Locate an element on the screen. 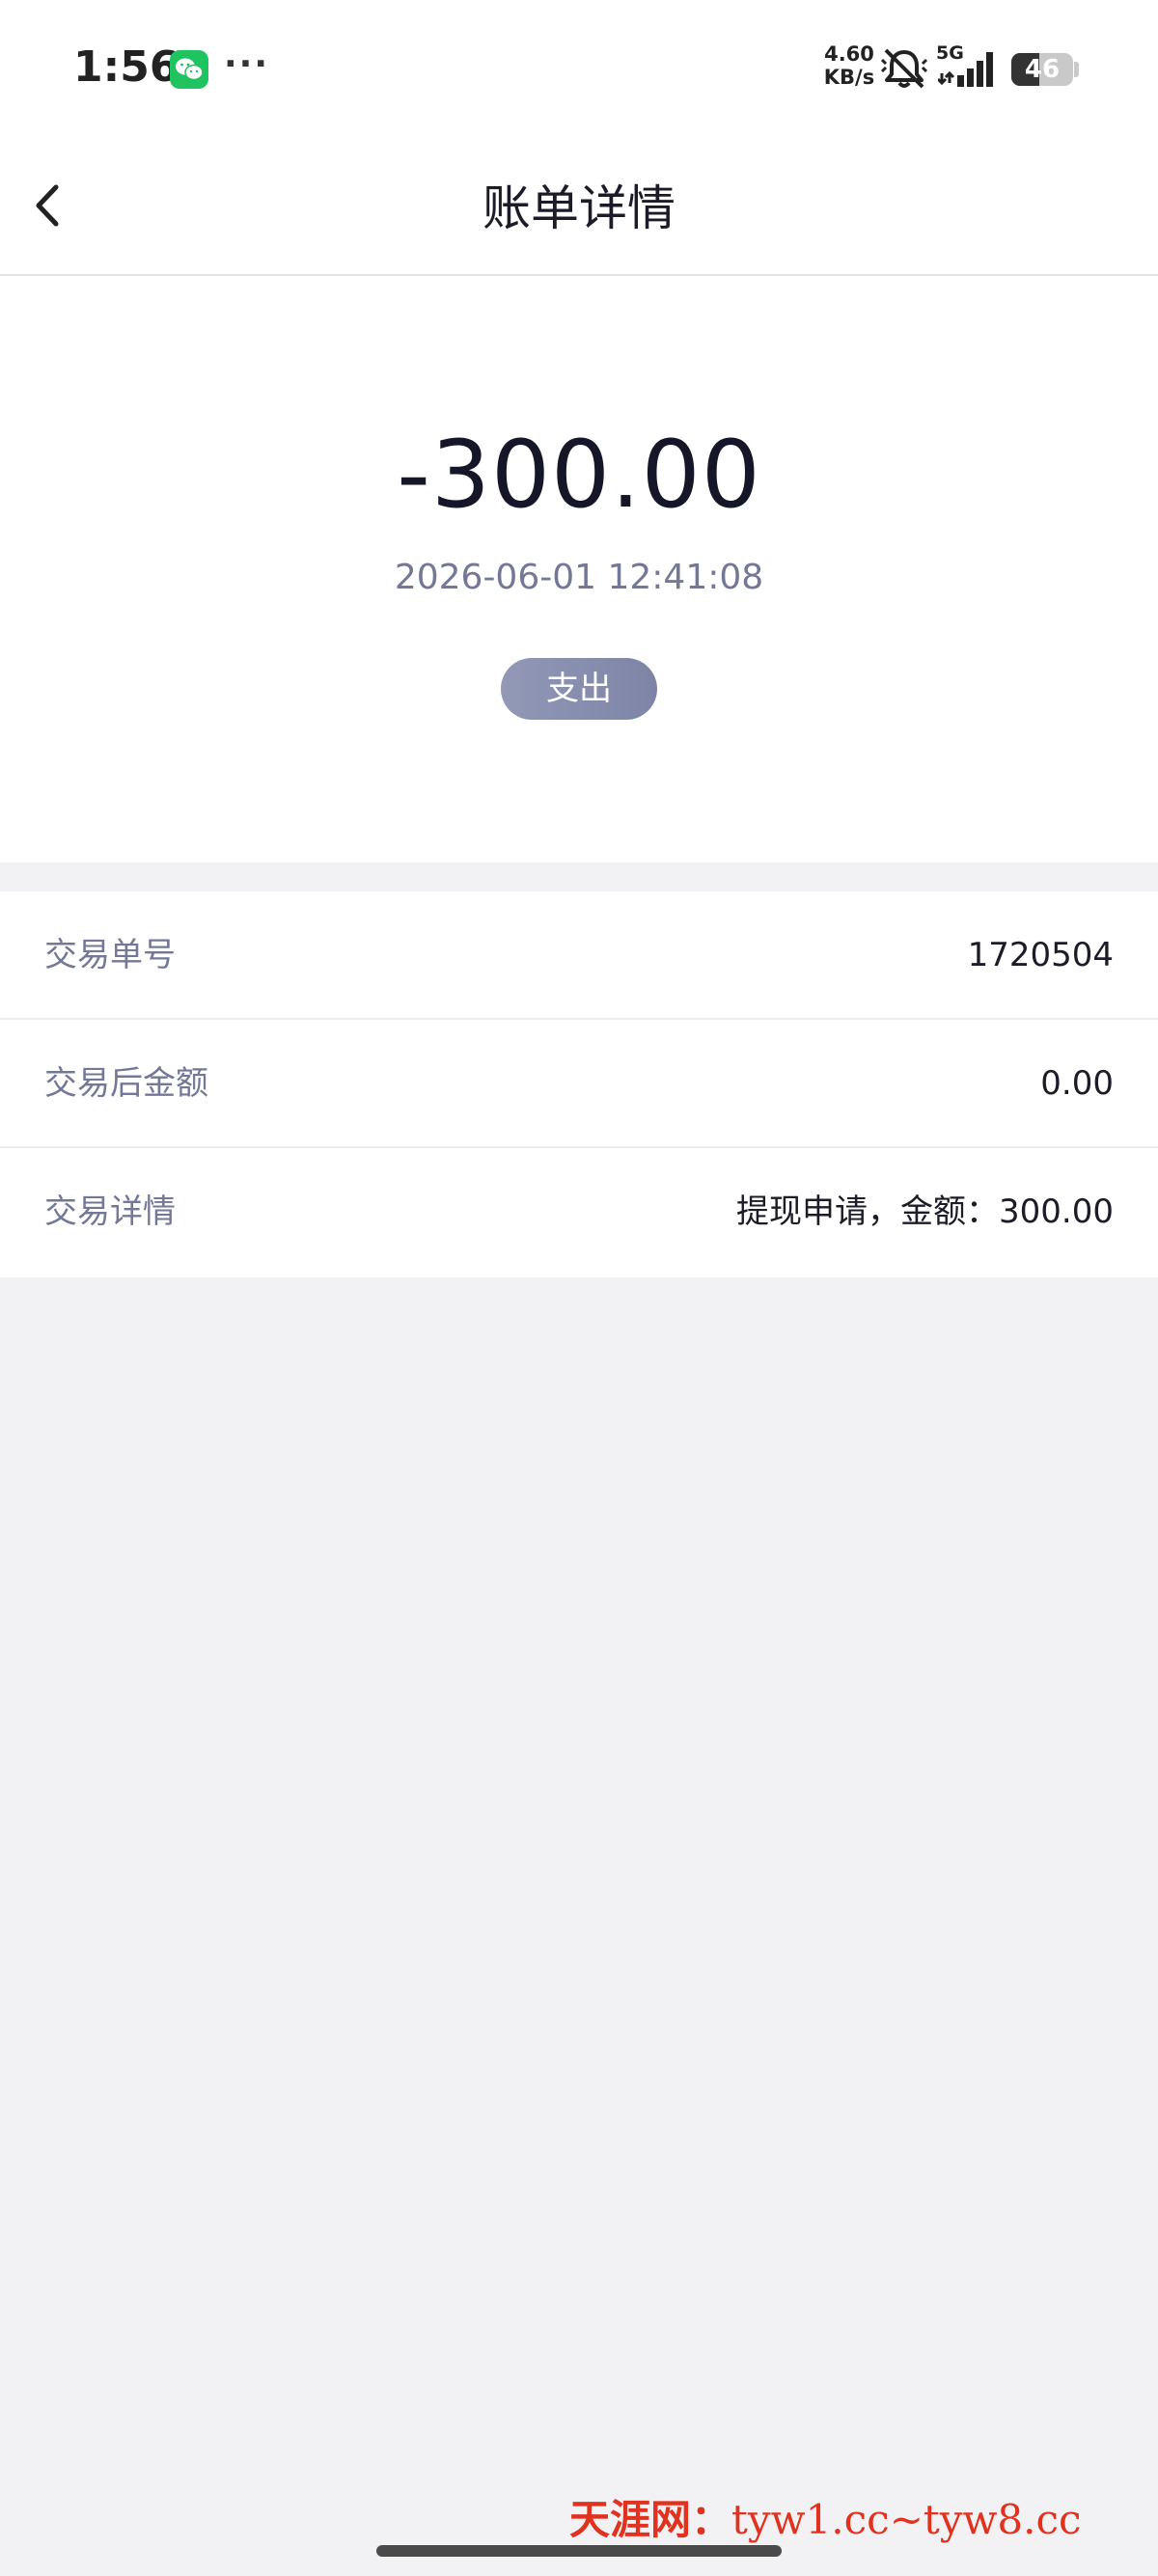  back-button is located at coordinates (53, 204).